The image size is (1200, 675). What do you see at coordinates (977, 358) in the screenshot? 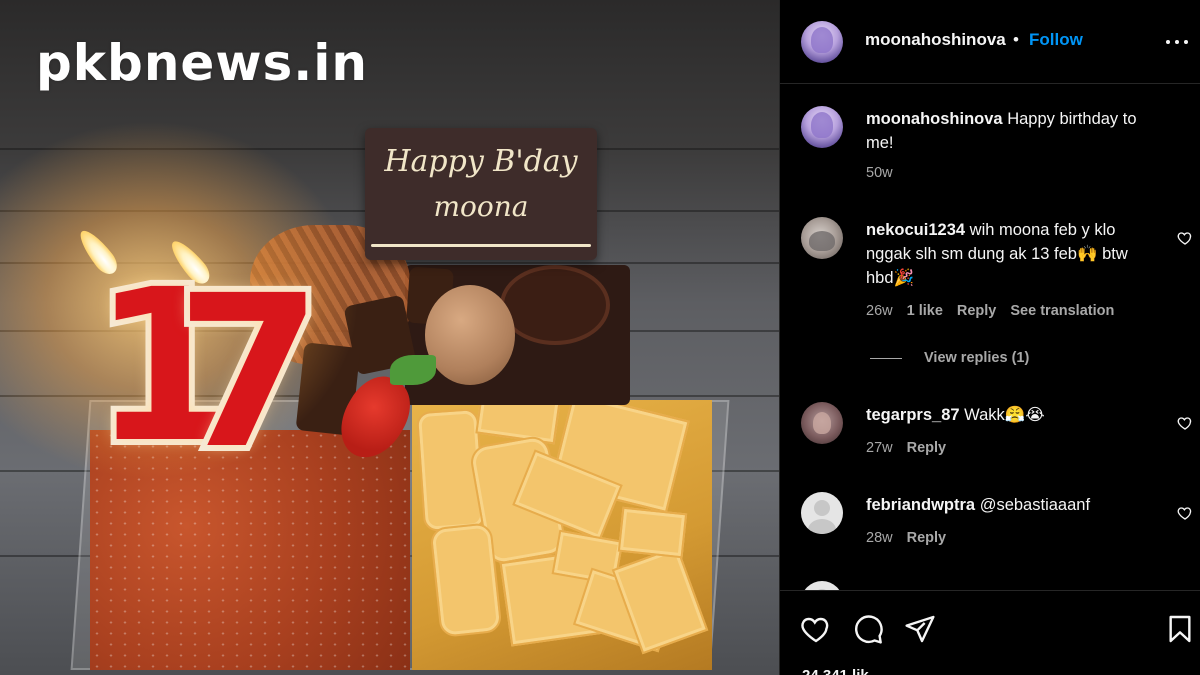
I see `view-replies-label: View replies (1)` at bounding box center [977, 358].